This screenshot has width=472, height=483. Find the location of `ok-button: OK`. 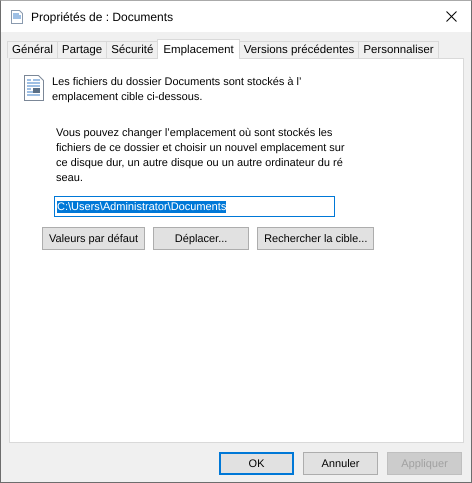

ok-button: OK is located at coordinates (256, 463).